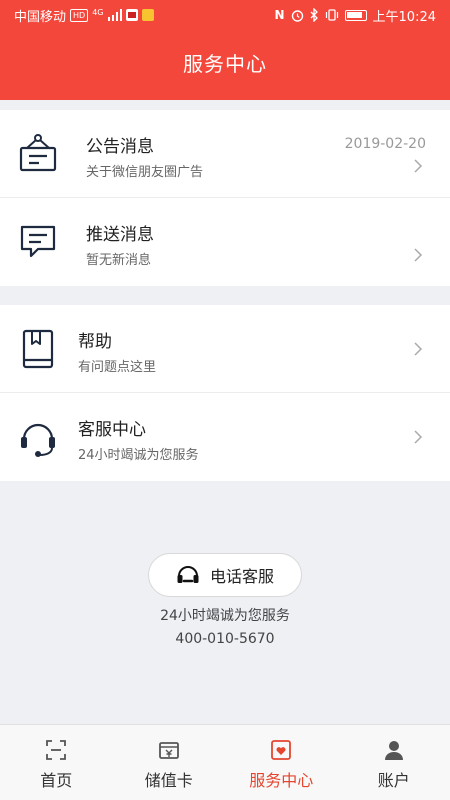 The image size is (450, 800). What do you see at coordinates (168, 750) in the screenshot?
I see `card-wallet-icon` at bounding box center [168, 750].